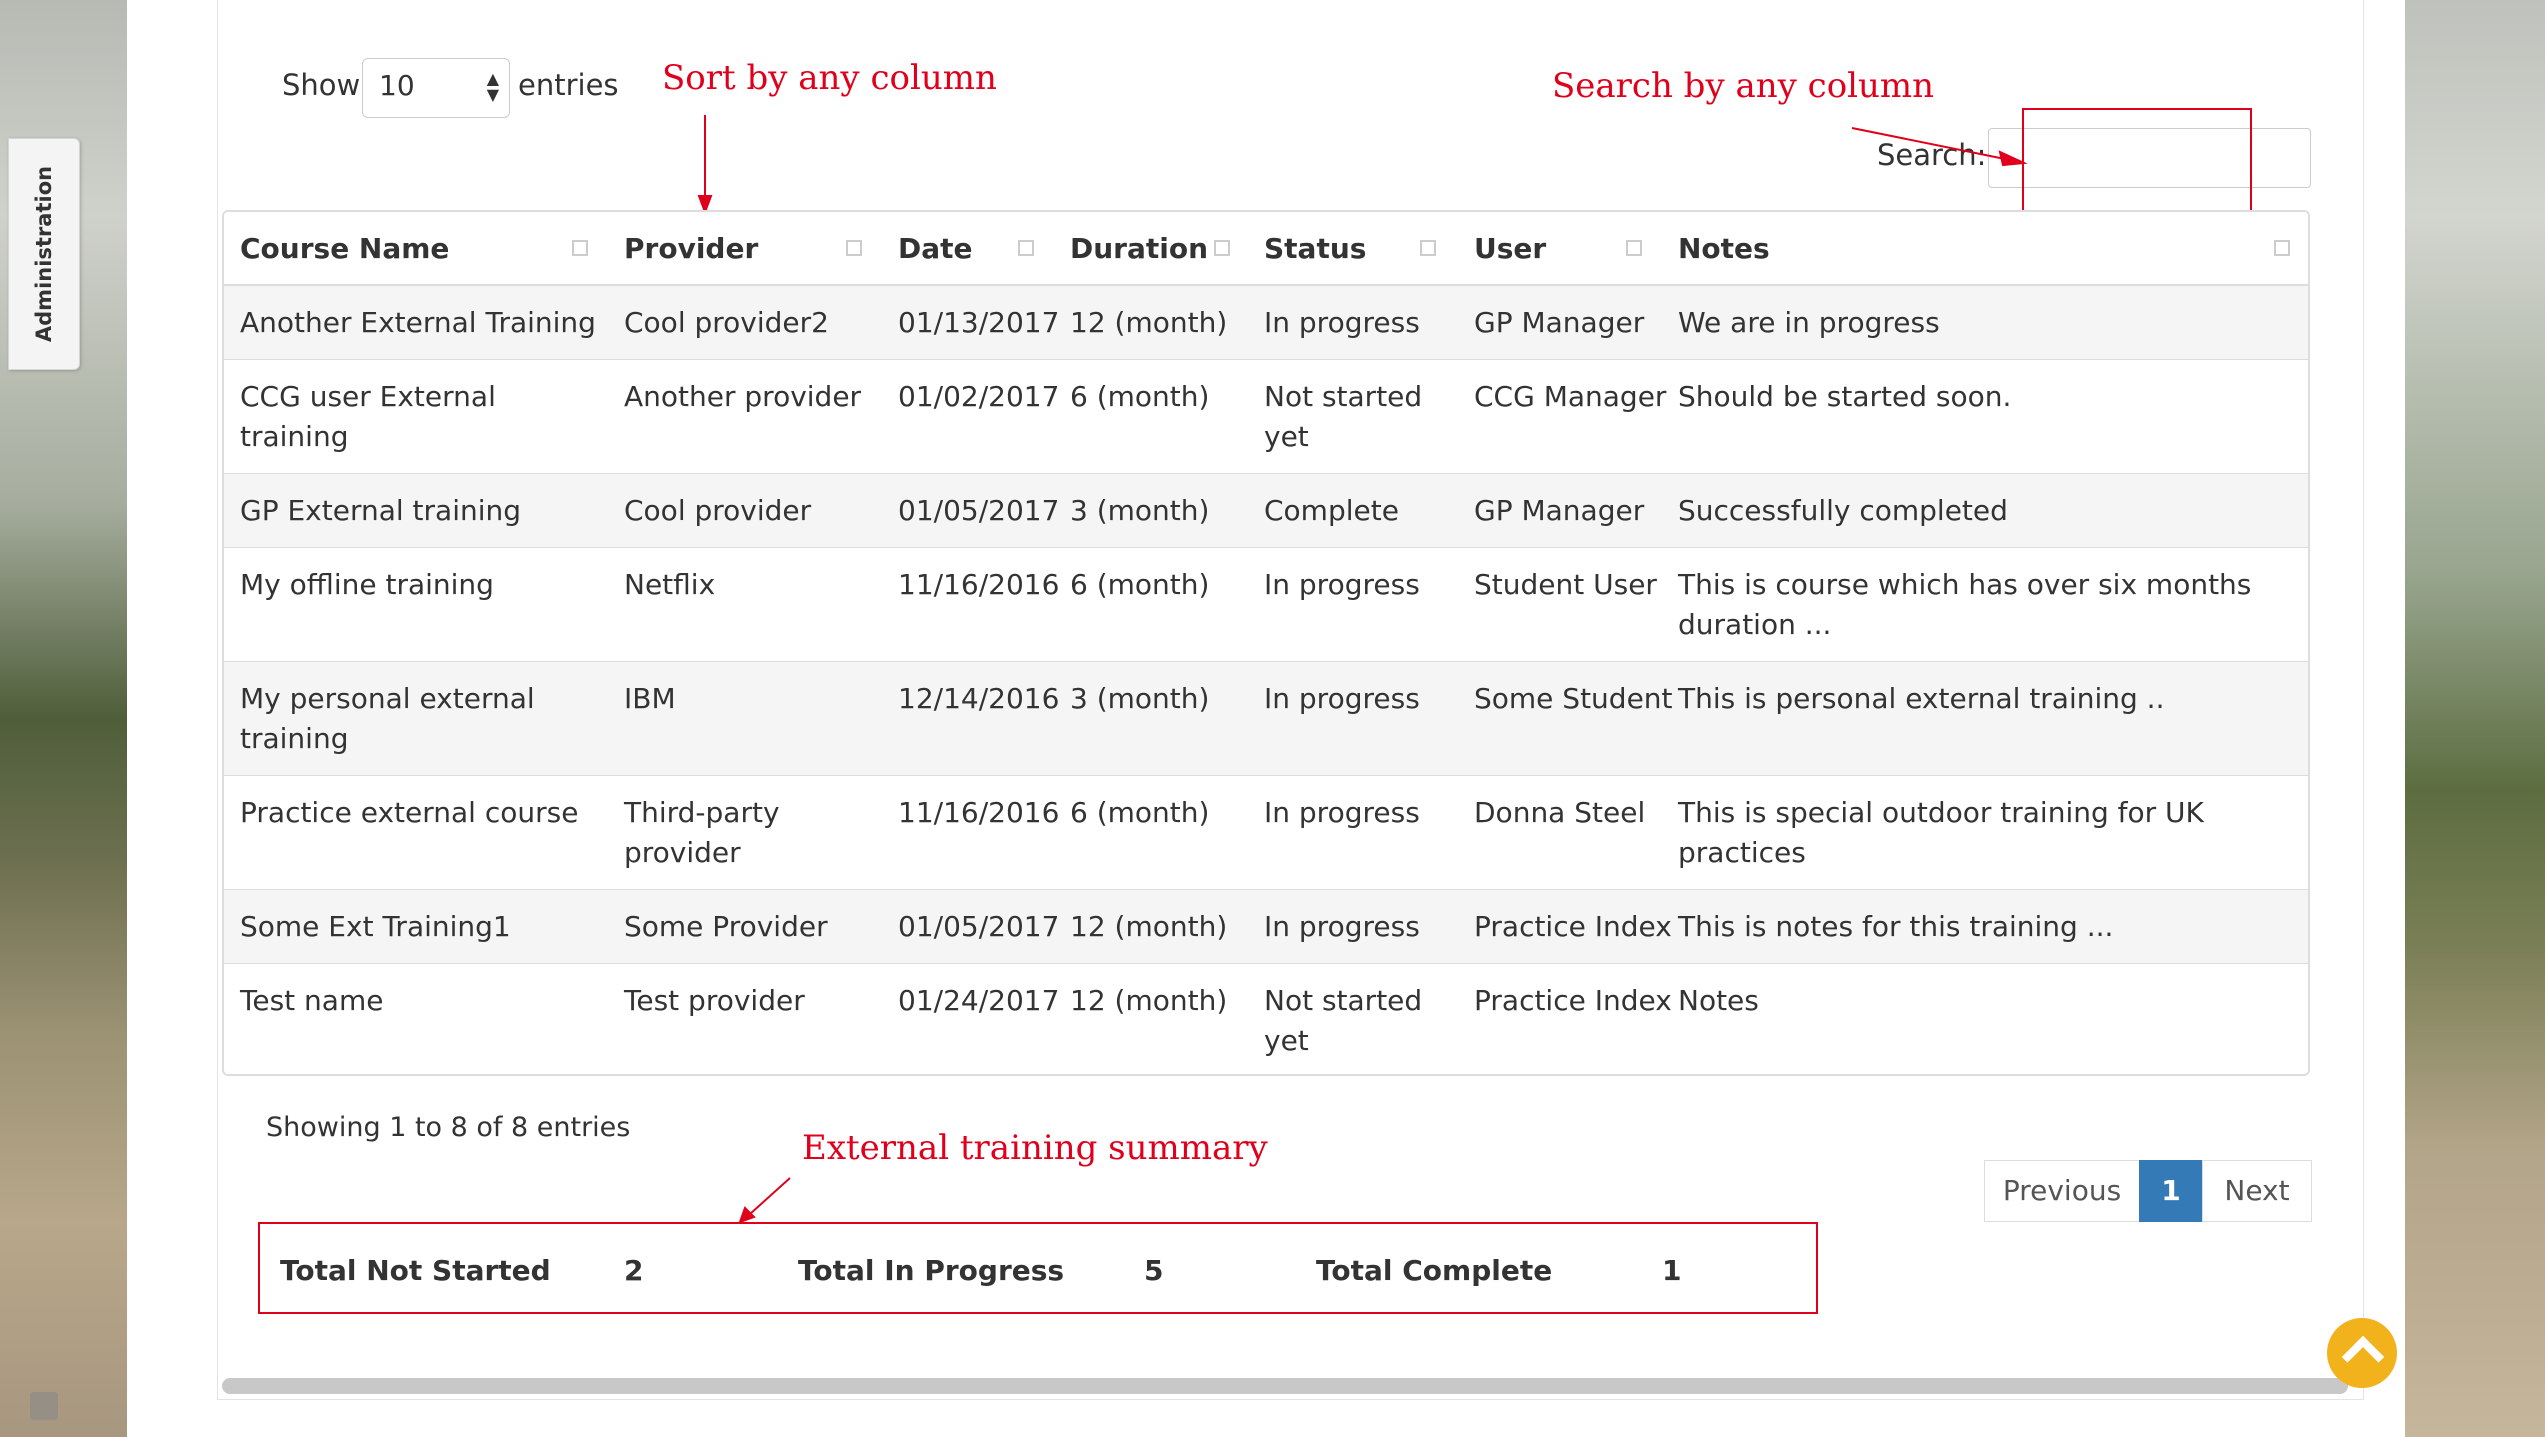 This screenshot has width=2545, height=1437. I want to click on total-in-progress-value: 5, so click(1154, 1270).